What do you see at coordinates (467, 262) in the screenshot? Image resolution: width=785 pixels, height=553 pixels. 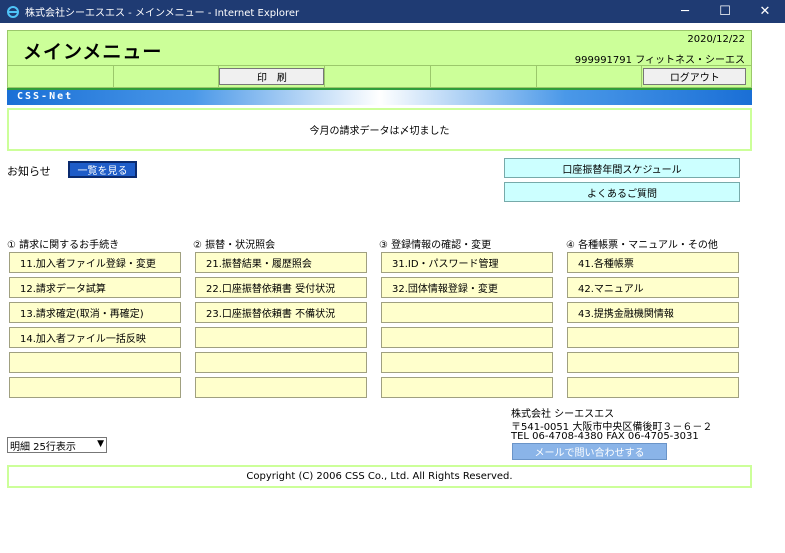 I see `menu-item-31: 31.ID・パスワード管理` at bounding box center [467, 262].